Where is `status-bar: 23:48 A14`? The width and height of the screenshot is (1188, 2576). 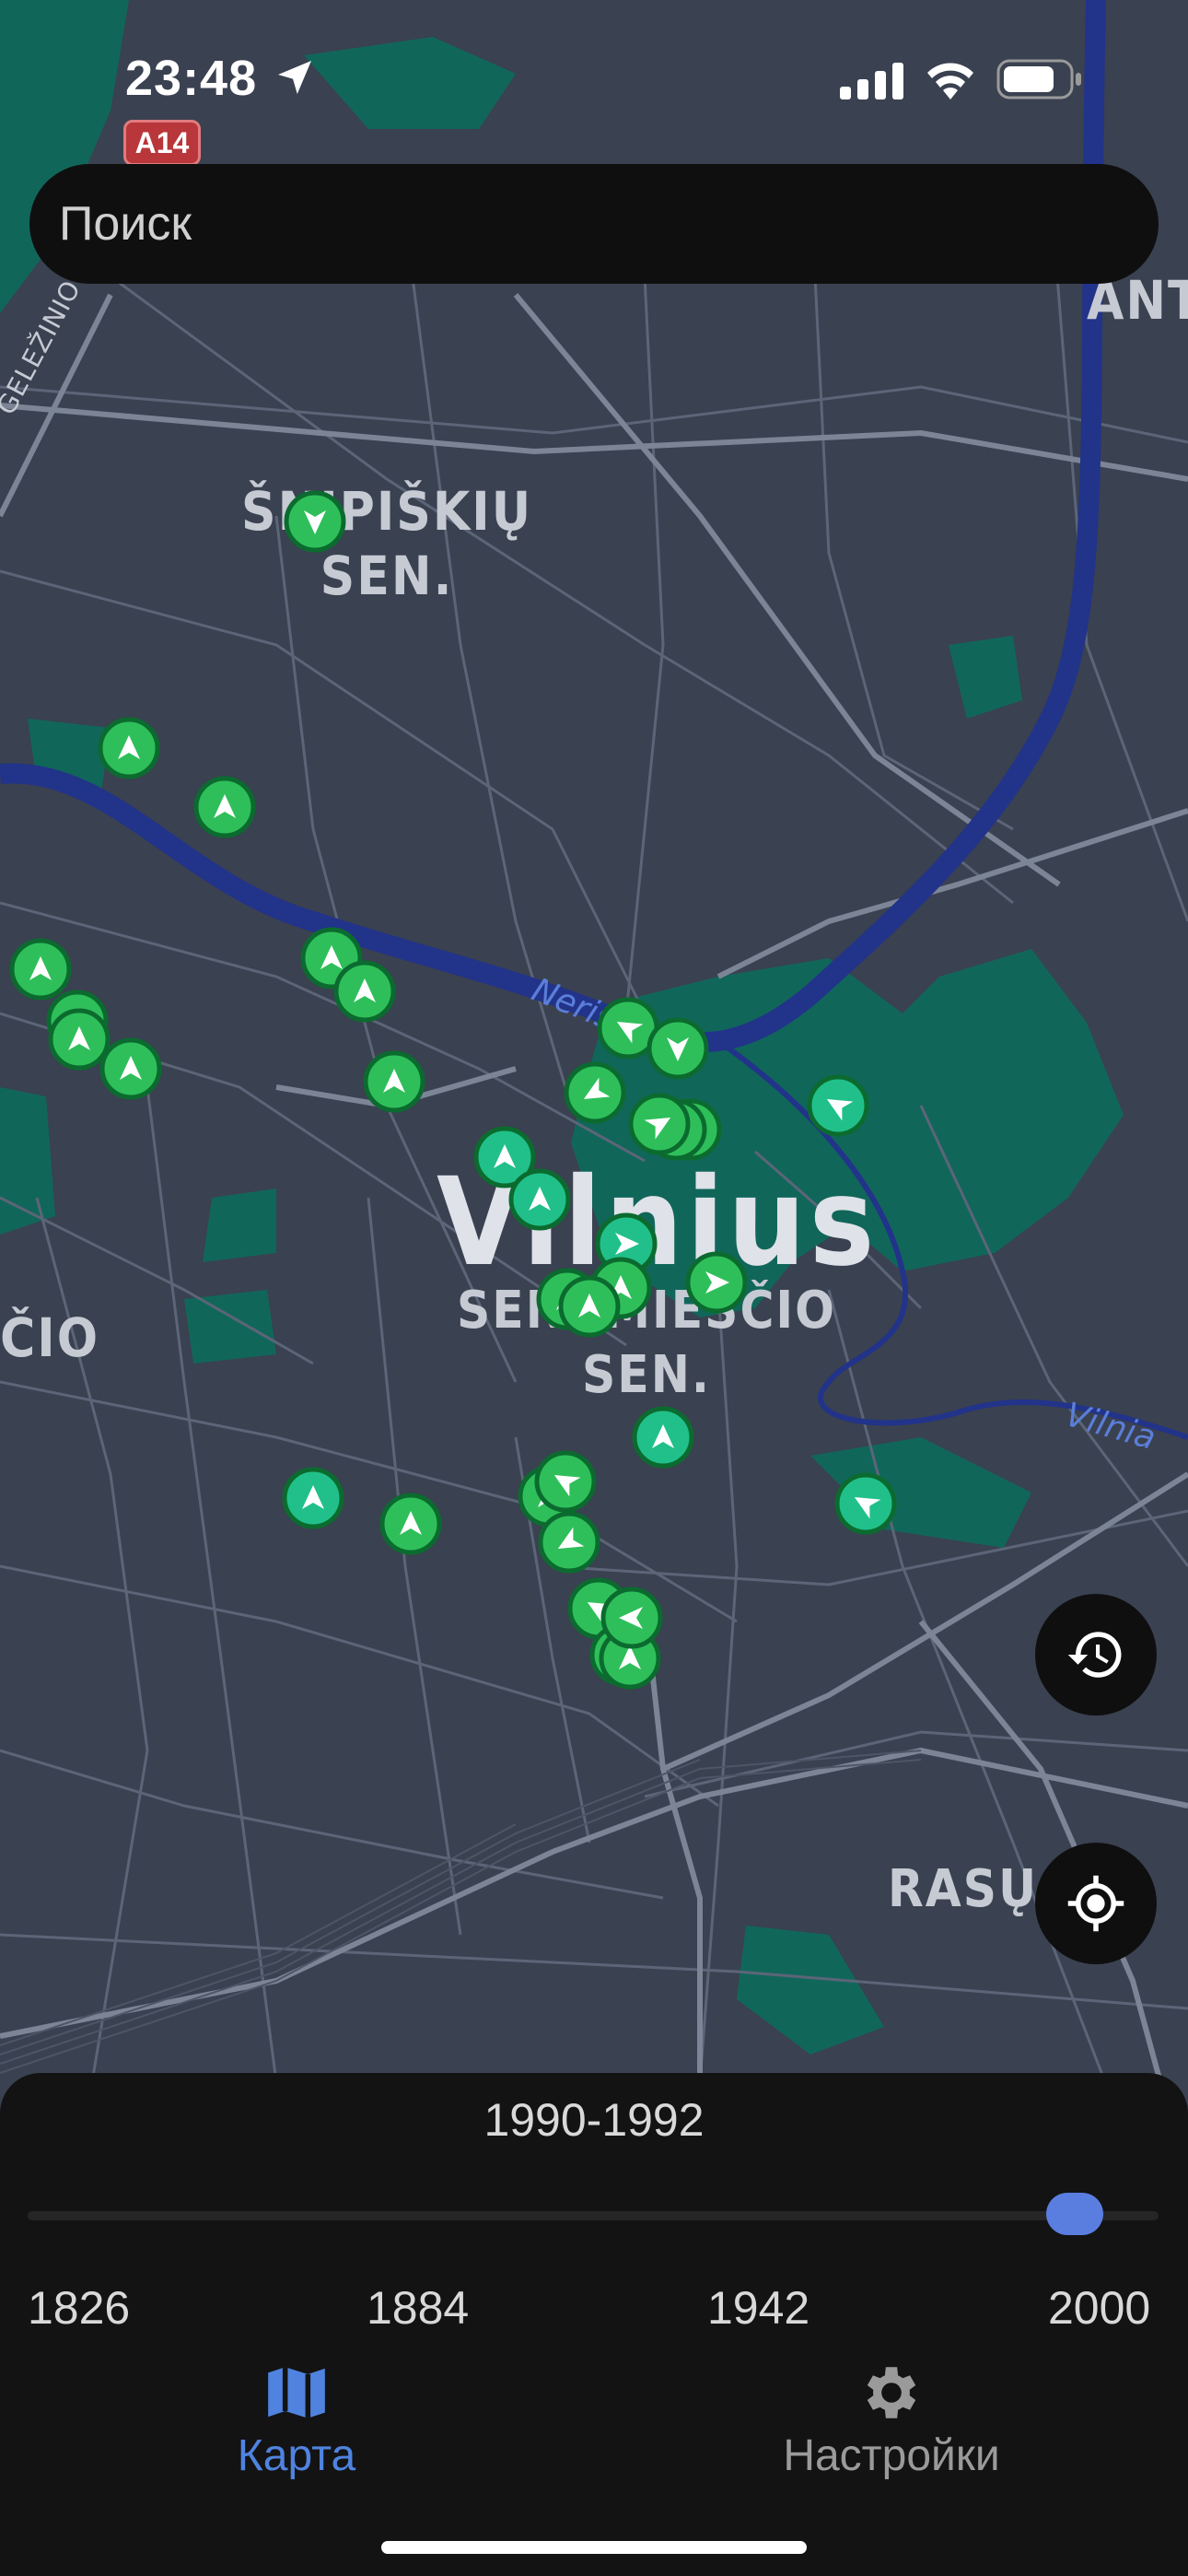
status-bar: 23:48 A14 is located at coordinates (594, 83).